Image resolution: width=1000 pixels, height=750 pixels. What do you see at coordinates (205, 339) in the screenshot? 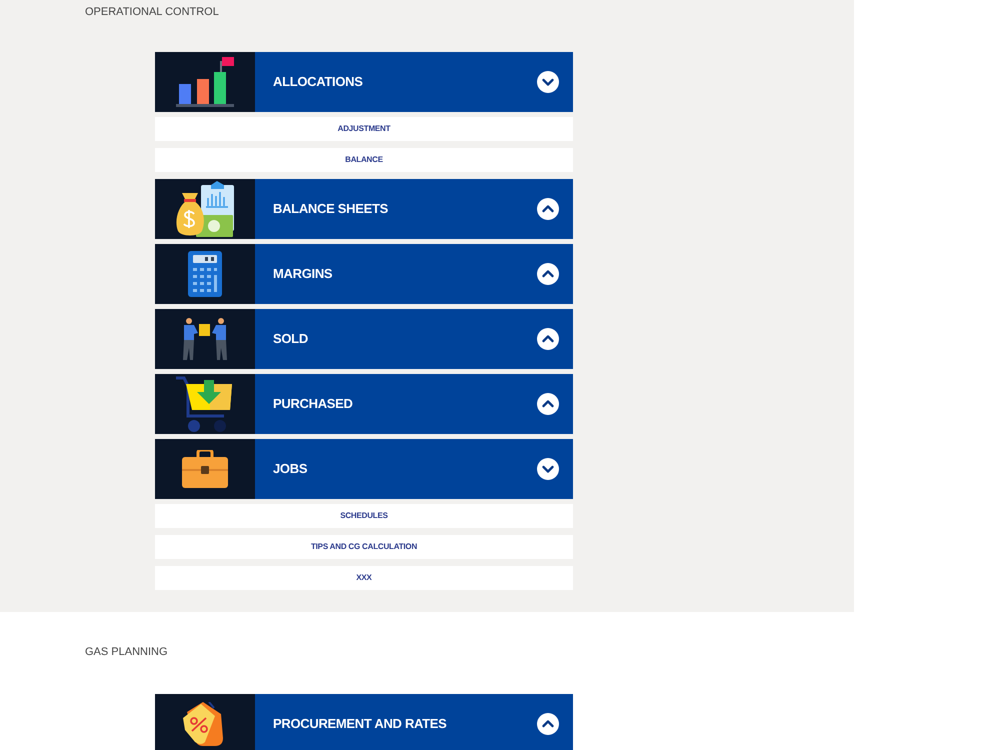
I see `two-people-box-icon` at bounding box center [205, 339].